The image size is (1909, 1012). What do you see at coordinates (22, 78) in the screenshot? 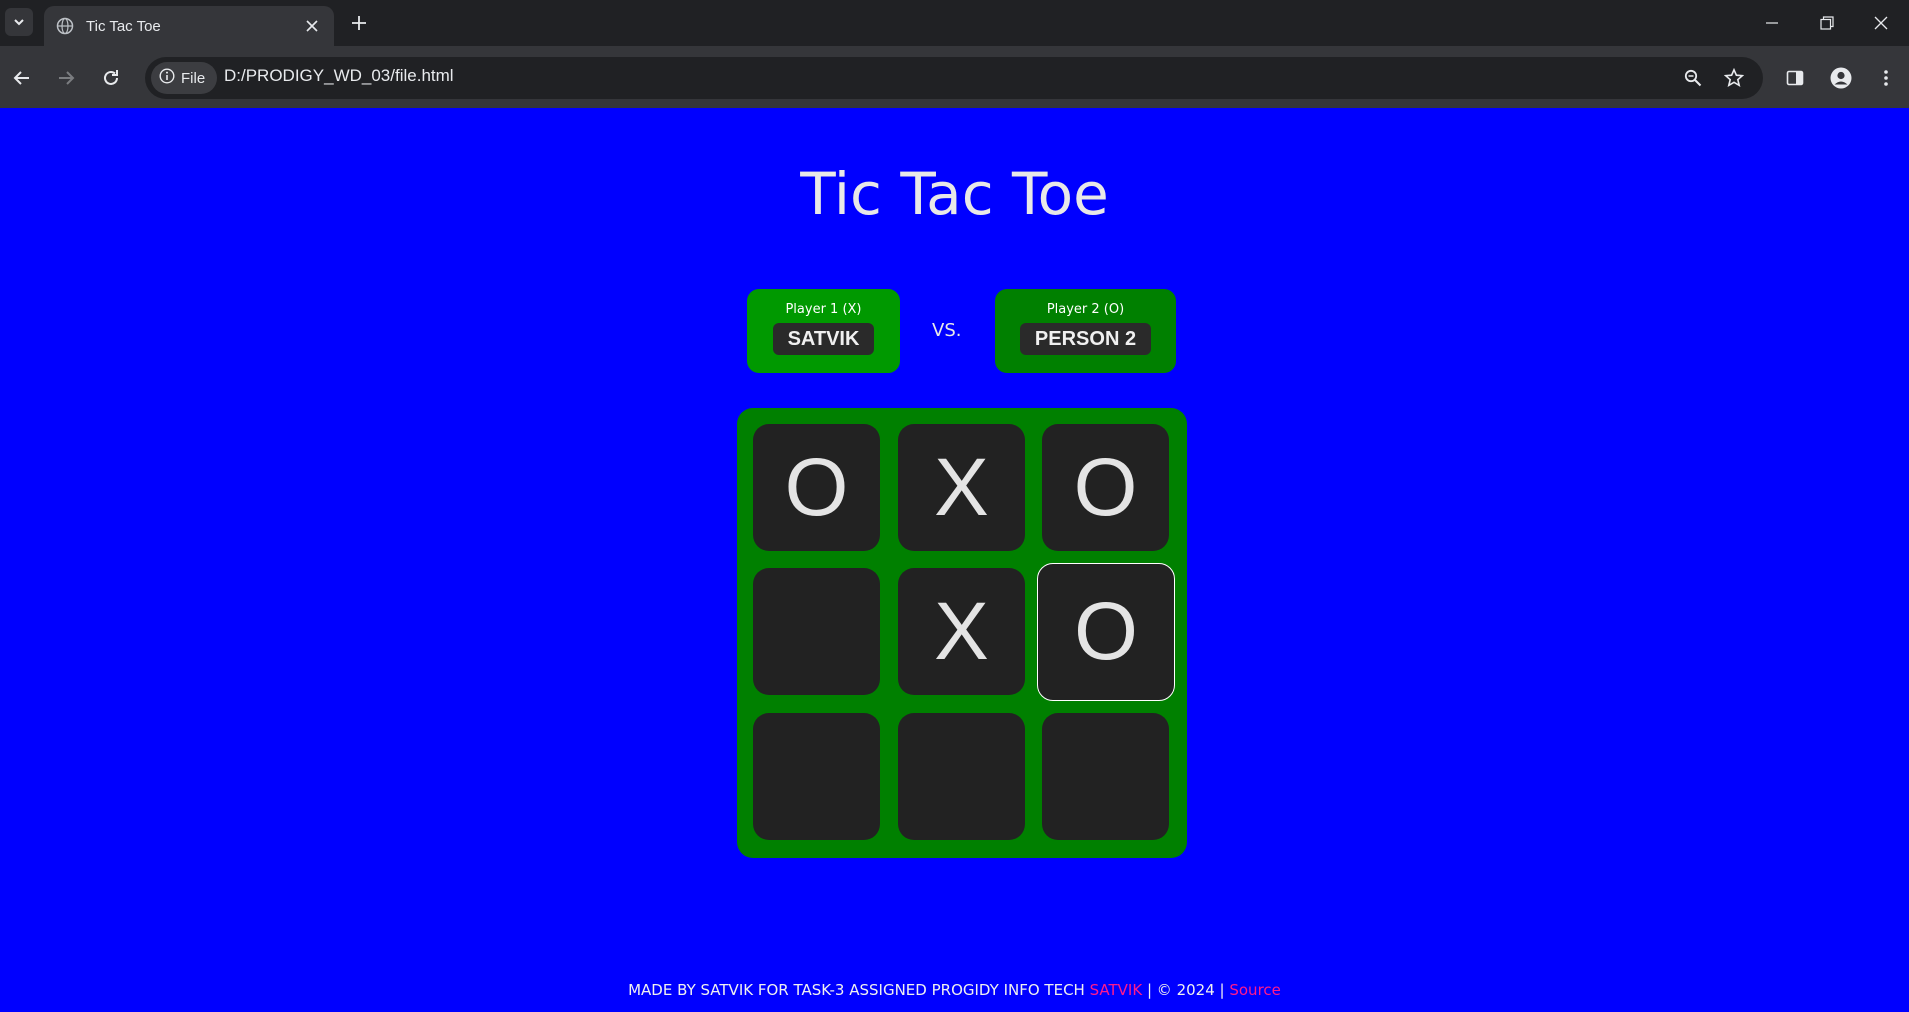
I see `back-icon` at bounding box center [22, 78].